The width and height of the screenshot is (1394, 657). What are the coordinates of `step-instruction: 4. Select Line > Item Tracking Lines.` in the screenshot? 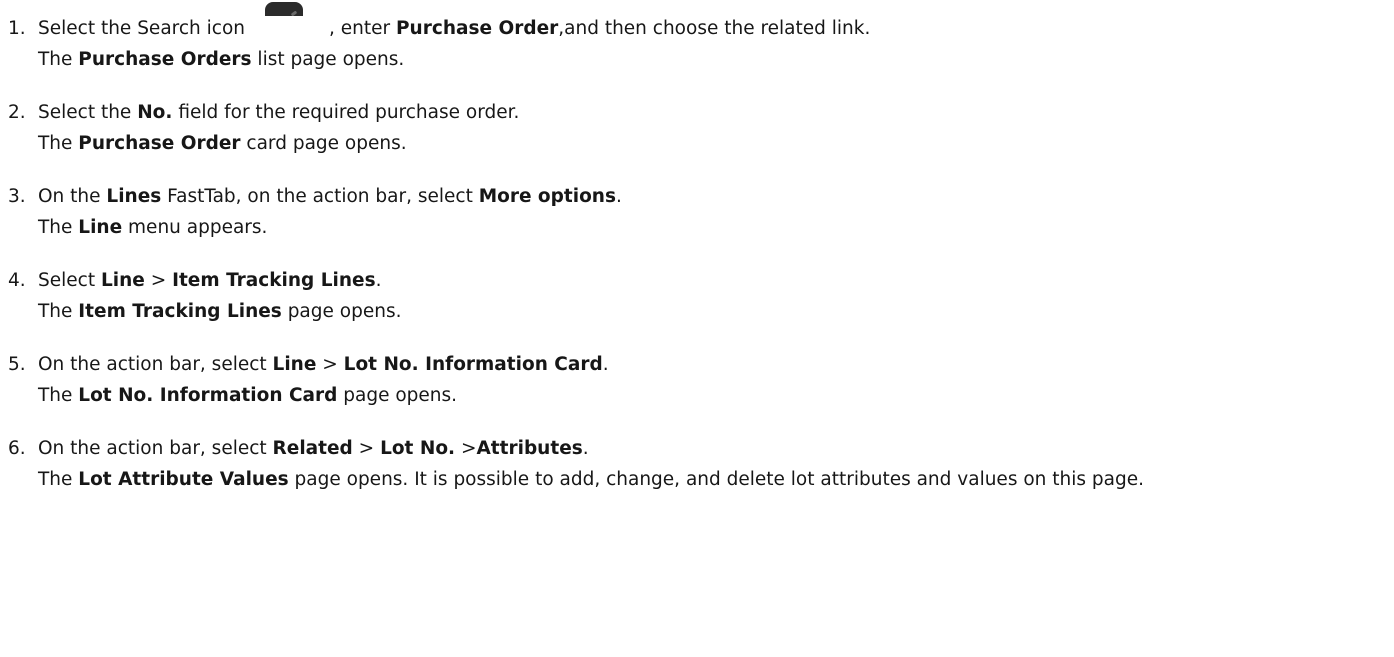 It's located at (698, 280).